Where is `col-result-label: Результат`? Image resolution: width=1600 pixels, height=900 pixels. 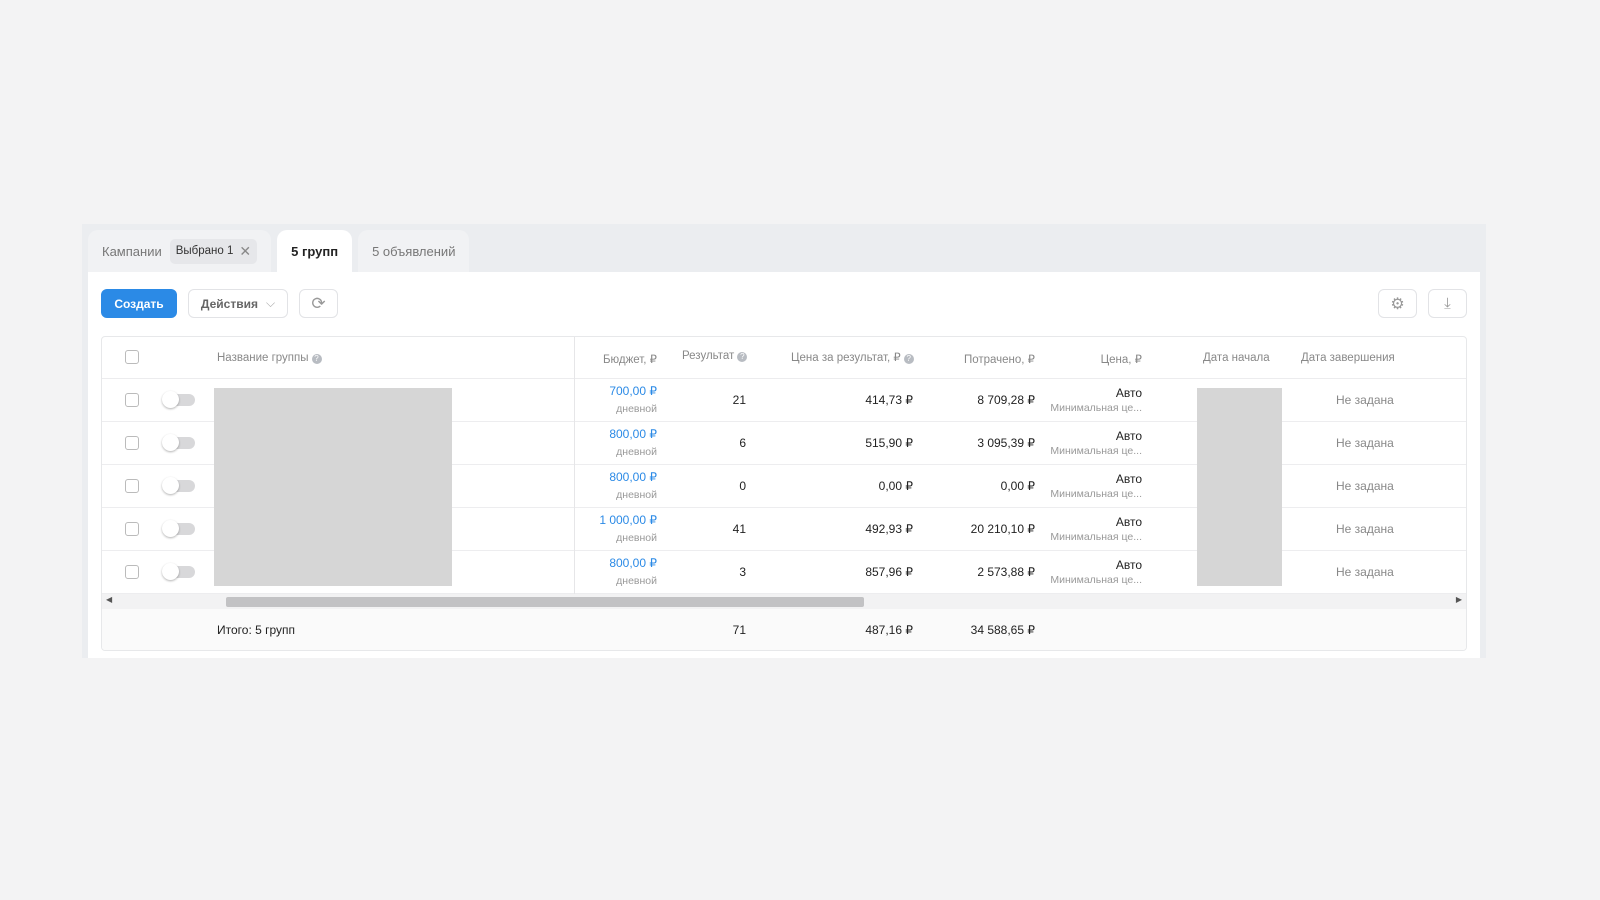
col-result-label: Результат is located at coordinates (708, 356).